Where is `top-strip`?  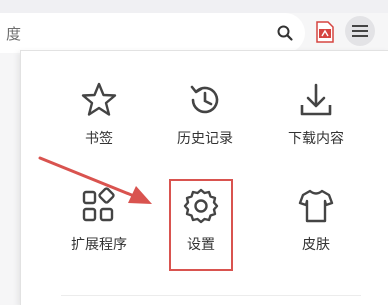 top-strip is located at coordinates (194, 6).